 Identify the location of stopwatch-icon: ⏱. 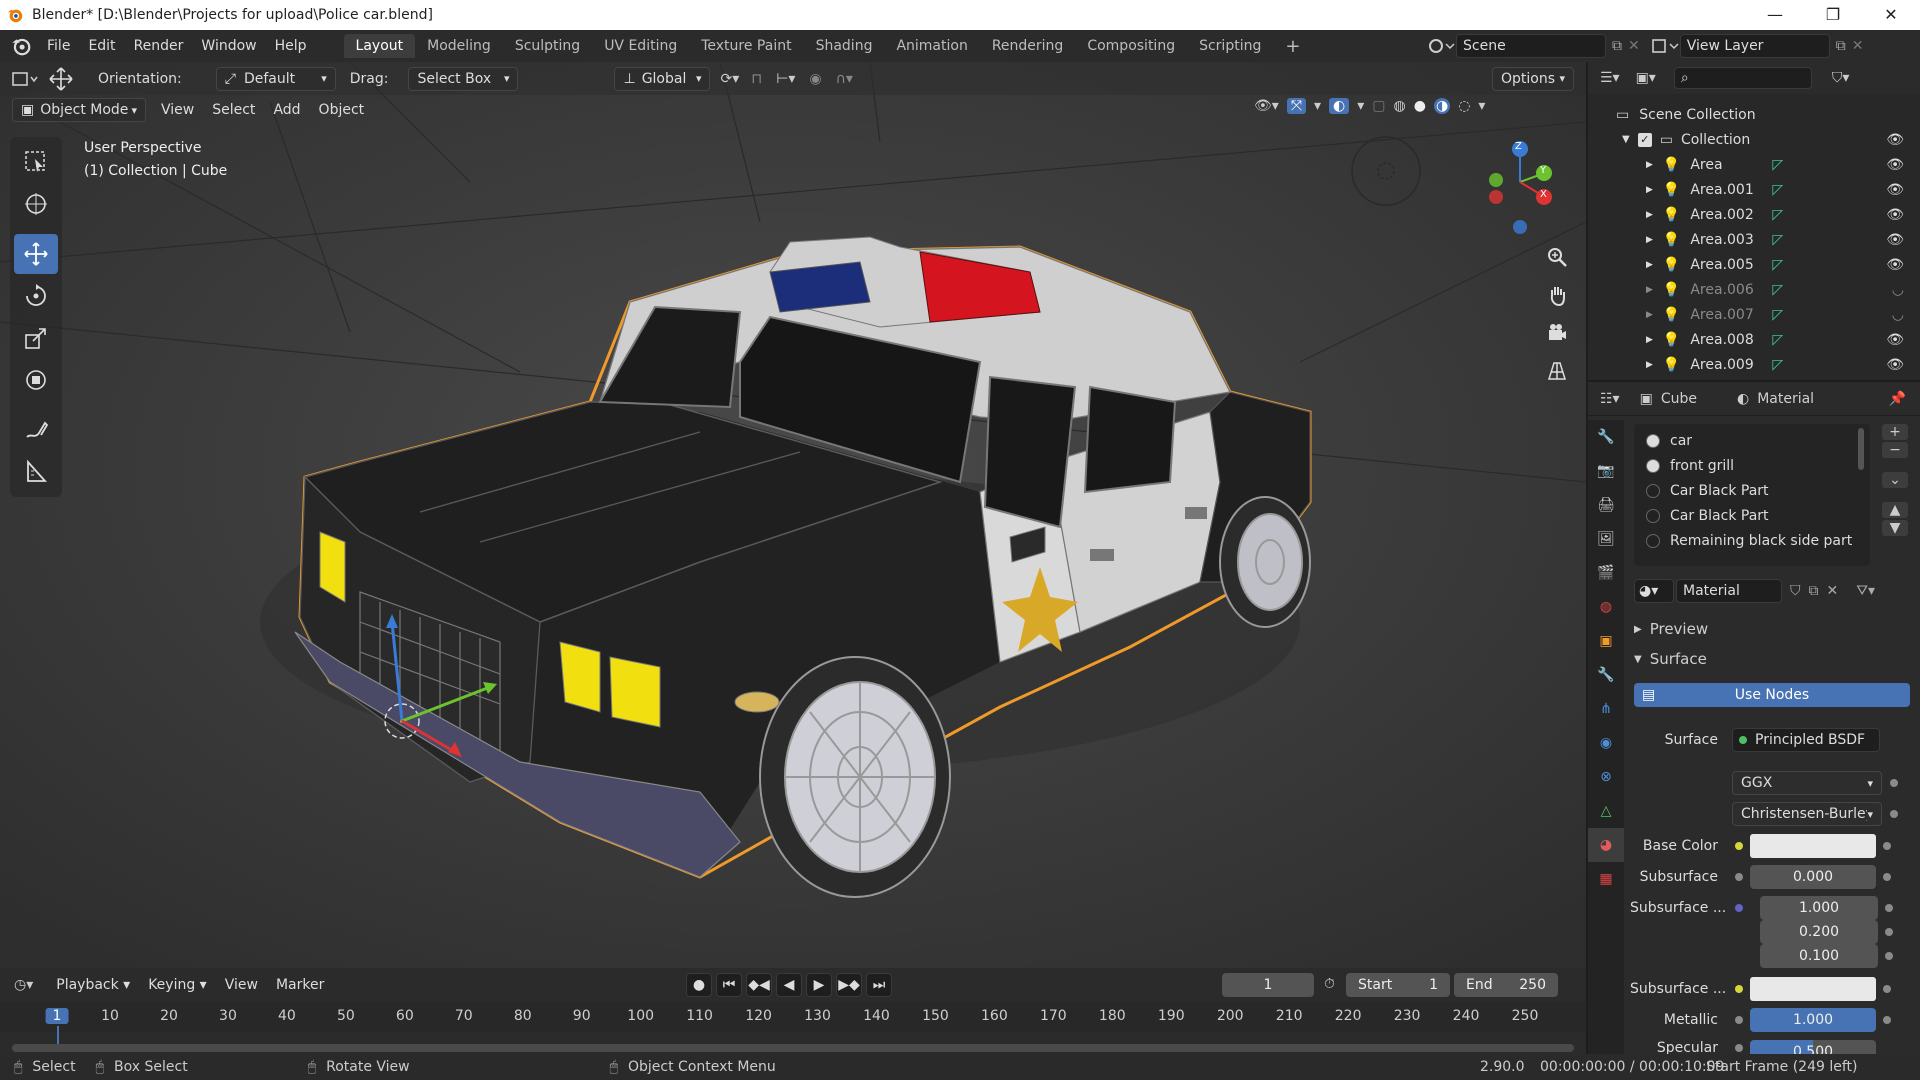
(1329, 984).